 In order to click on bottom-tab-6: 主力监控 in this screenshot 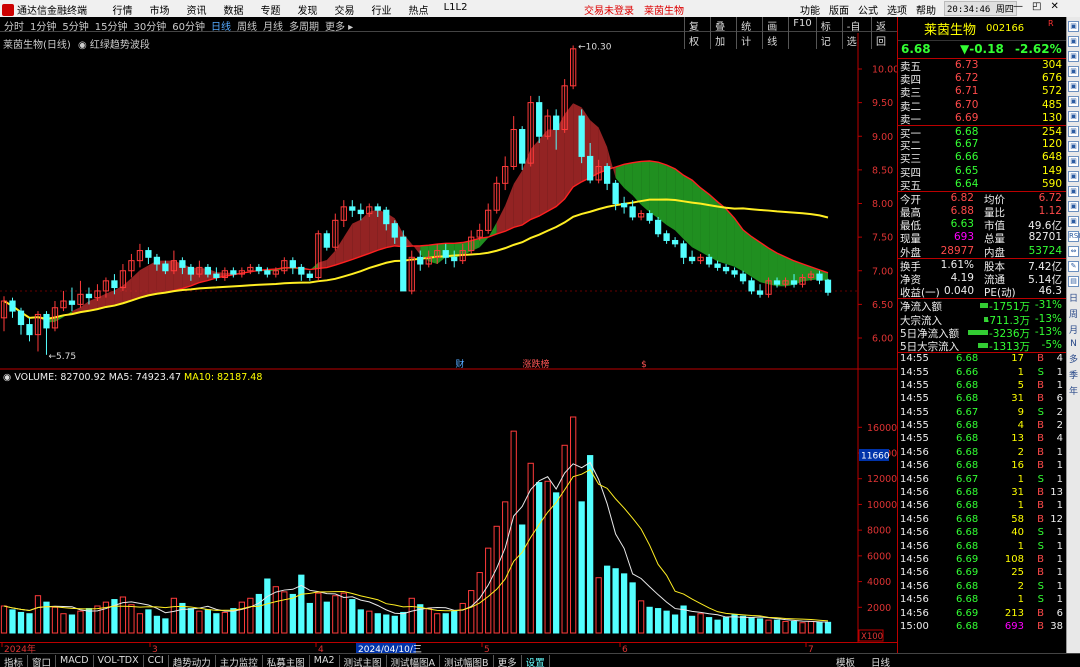, I will do `click(239, 661)`.